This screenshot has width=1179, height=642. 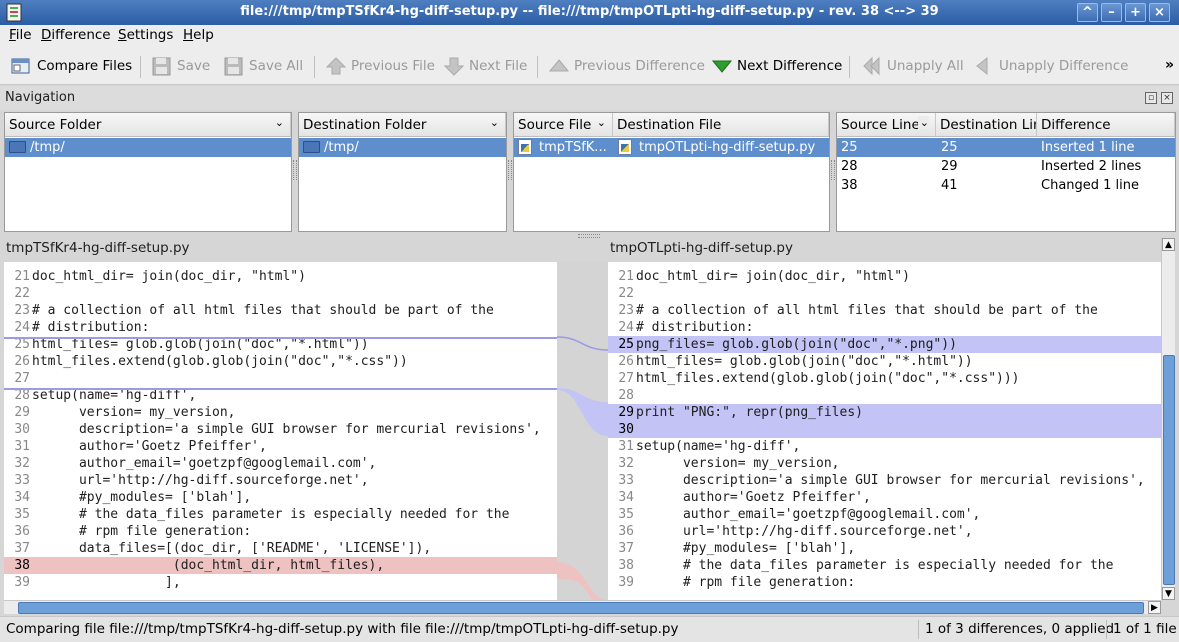 What do you see at coordinates (777, 66) in the screenshot?
I see `next-difference-button: Next Difference` at bounding box center [777, 66].